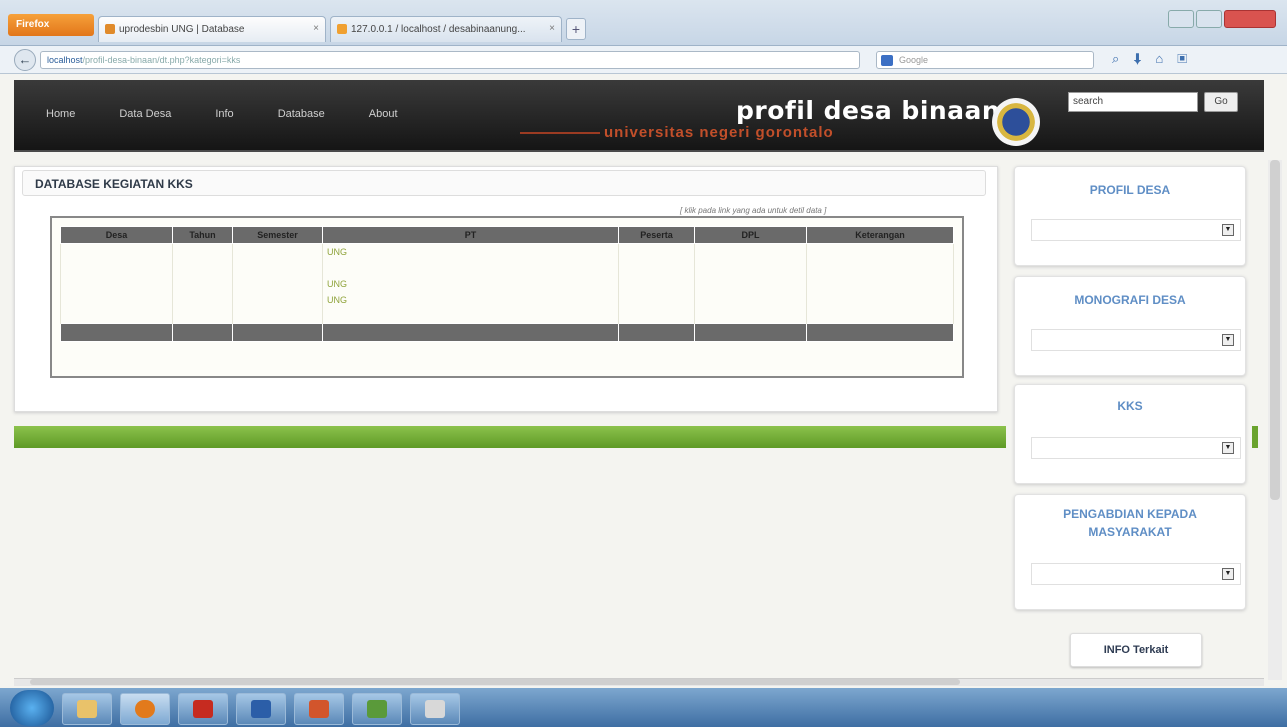  Describe the element at coordinates (1250, 19) in the screenshot. I see `close-window-button` at that location.